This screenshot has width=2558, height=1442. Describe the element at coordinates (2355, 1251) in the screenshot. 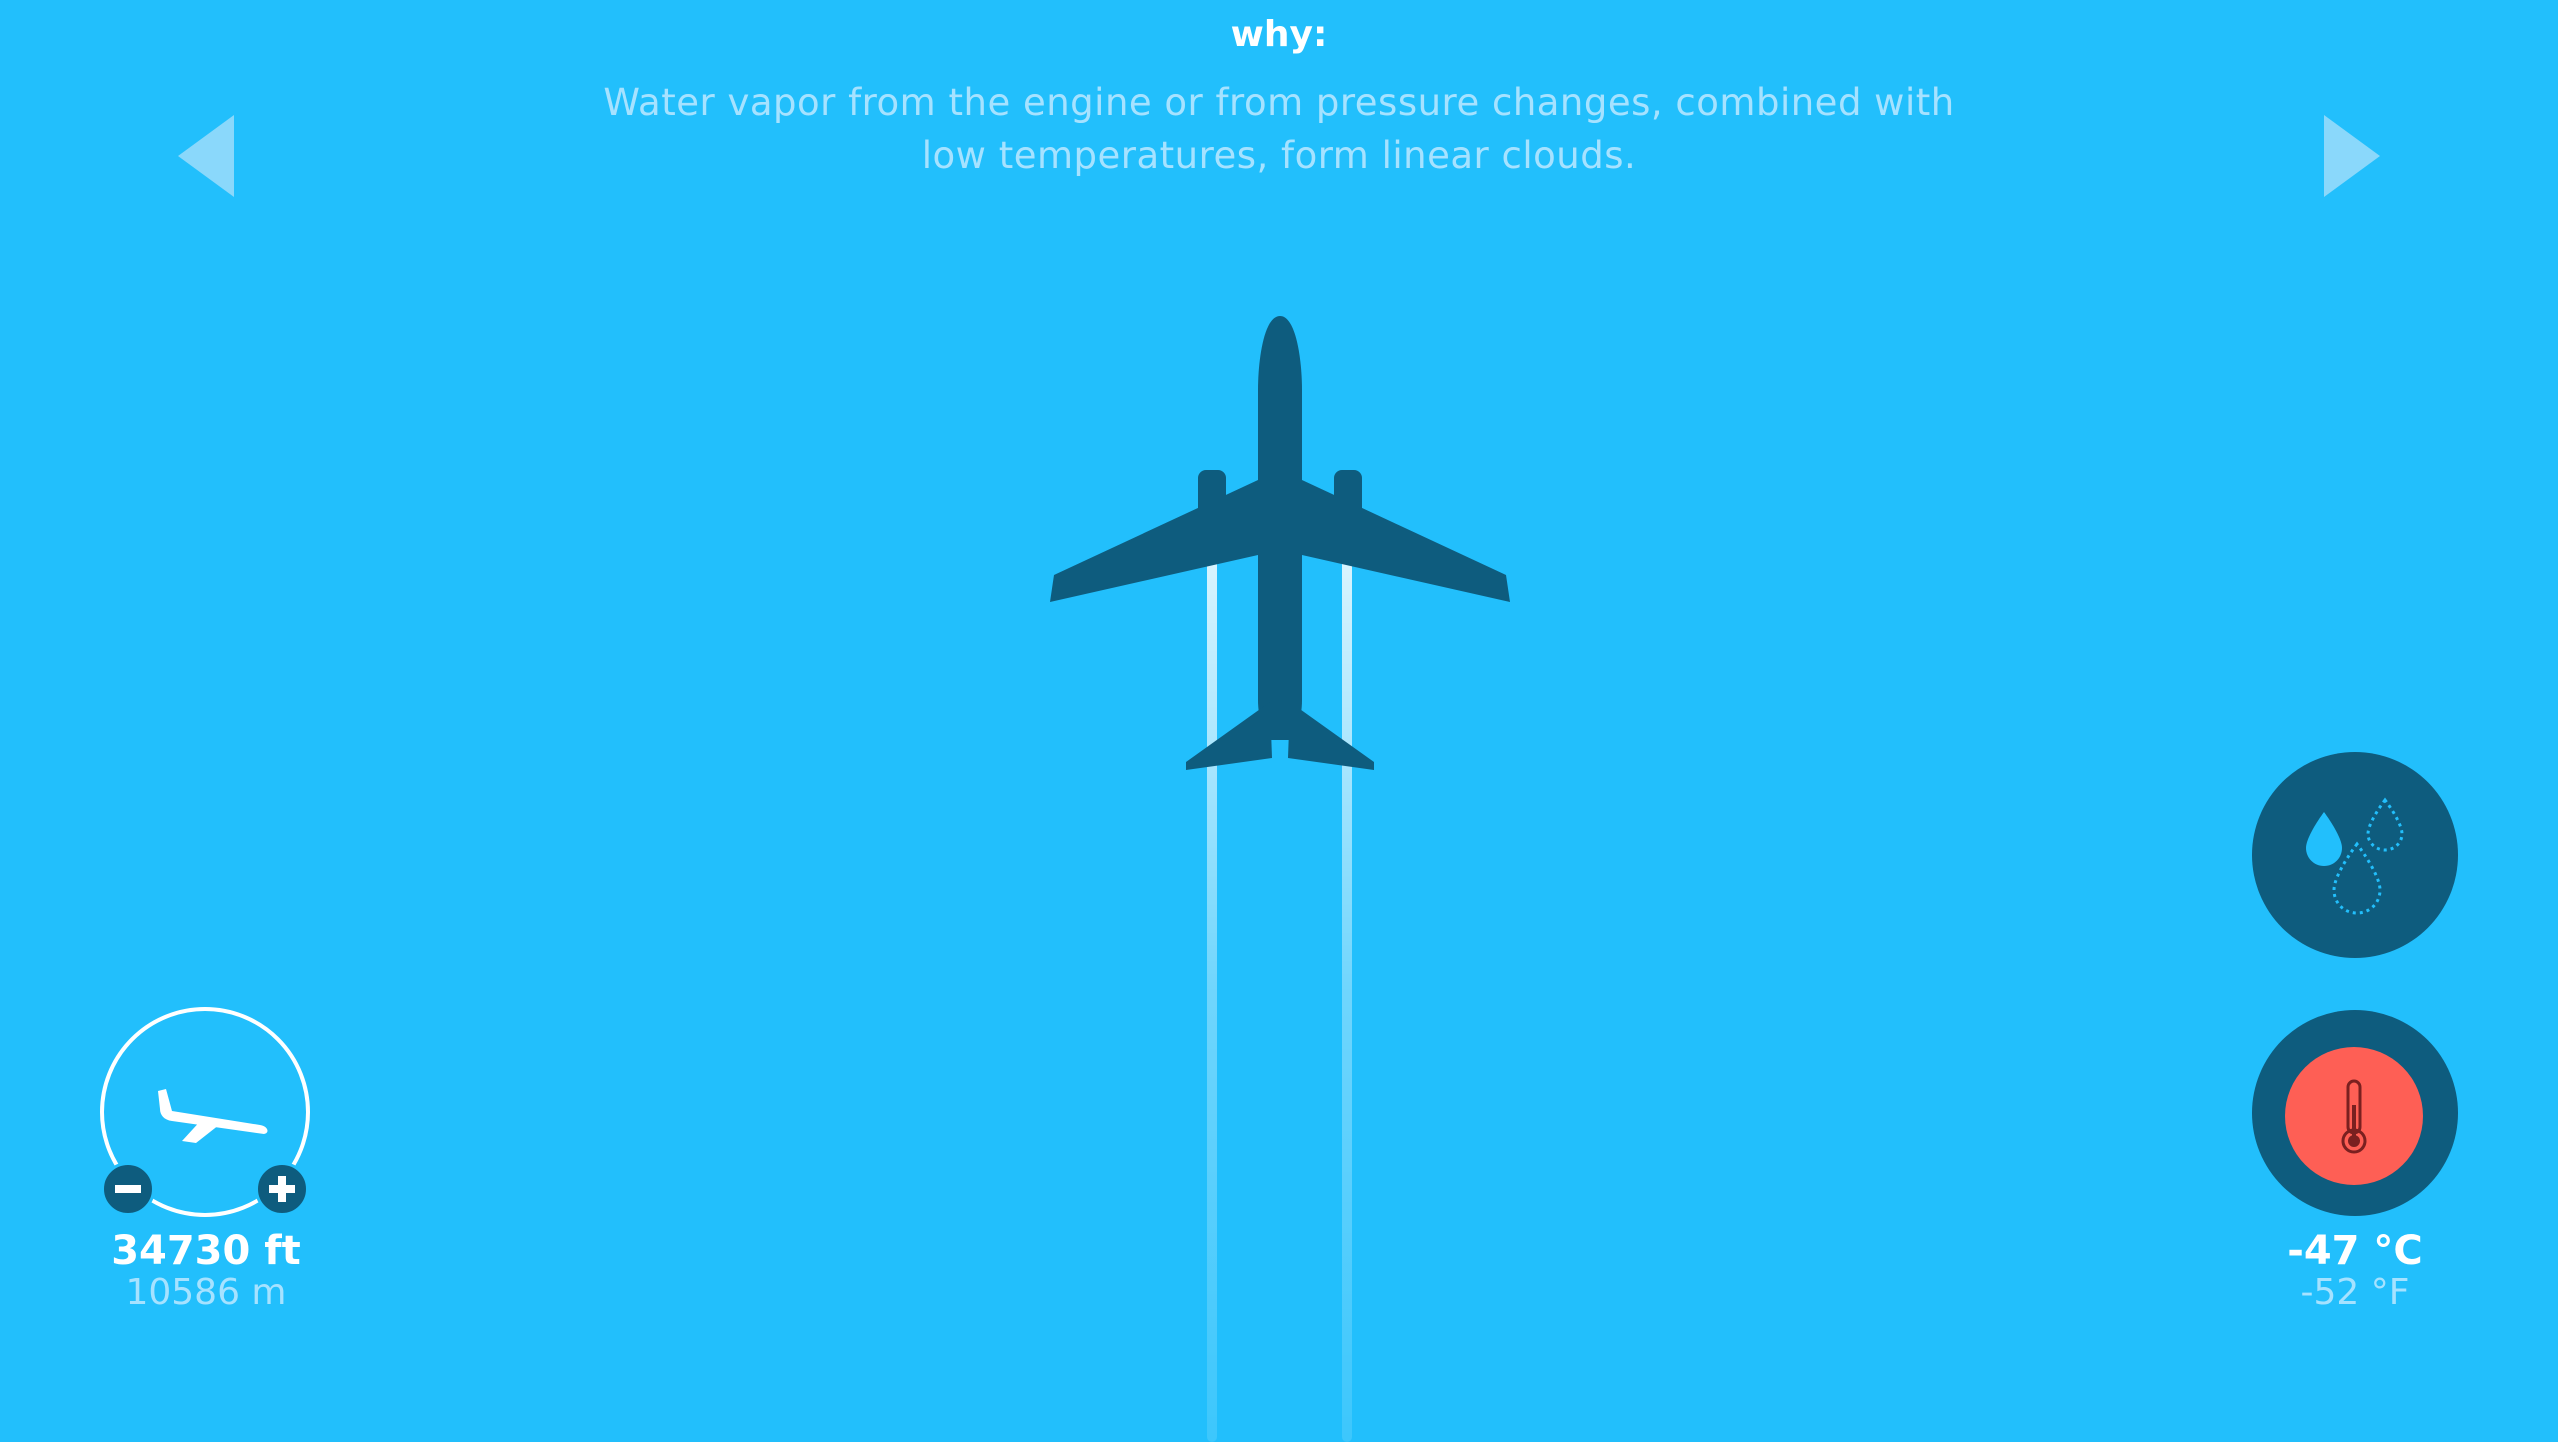

I see `temperature-celsius: -47 °C` at that location.